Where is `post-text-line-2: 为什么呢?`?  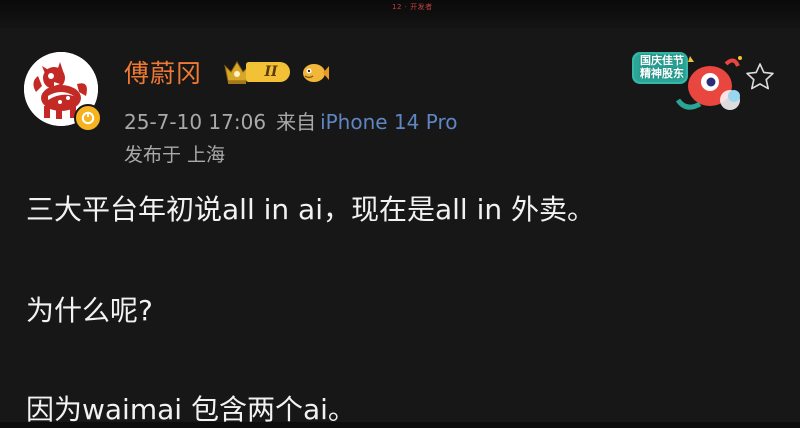
post-text-line-2: 为什么呢? is located at coordinates (89, 310).